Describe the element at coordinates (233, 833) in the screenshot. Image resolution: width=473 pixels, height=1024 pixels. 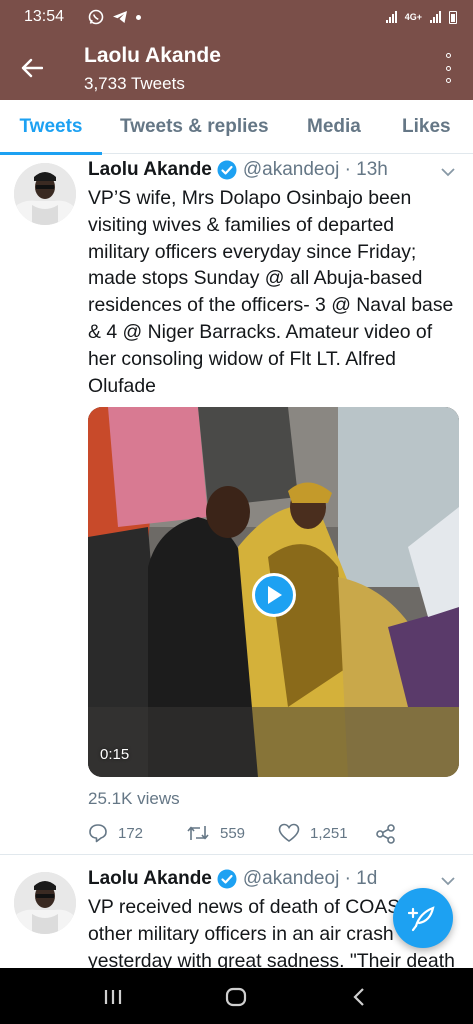
I see `retweet-count: 559` at that location.